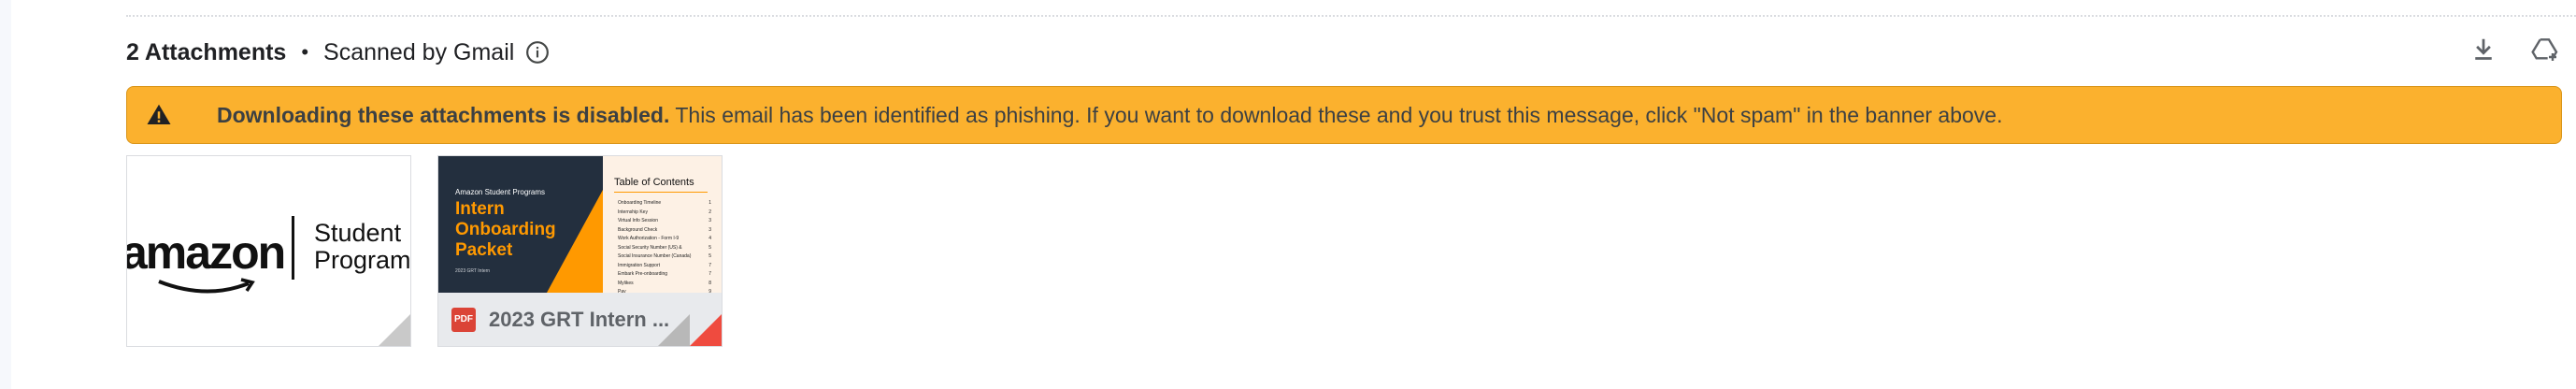  I want to click on logo-caption-line1: Student, so click(358, 233).